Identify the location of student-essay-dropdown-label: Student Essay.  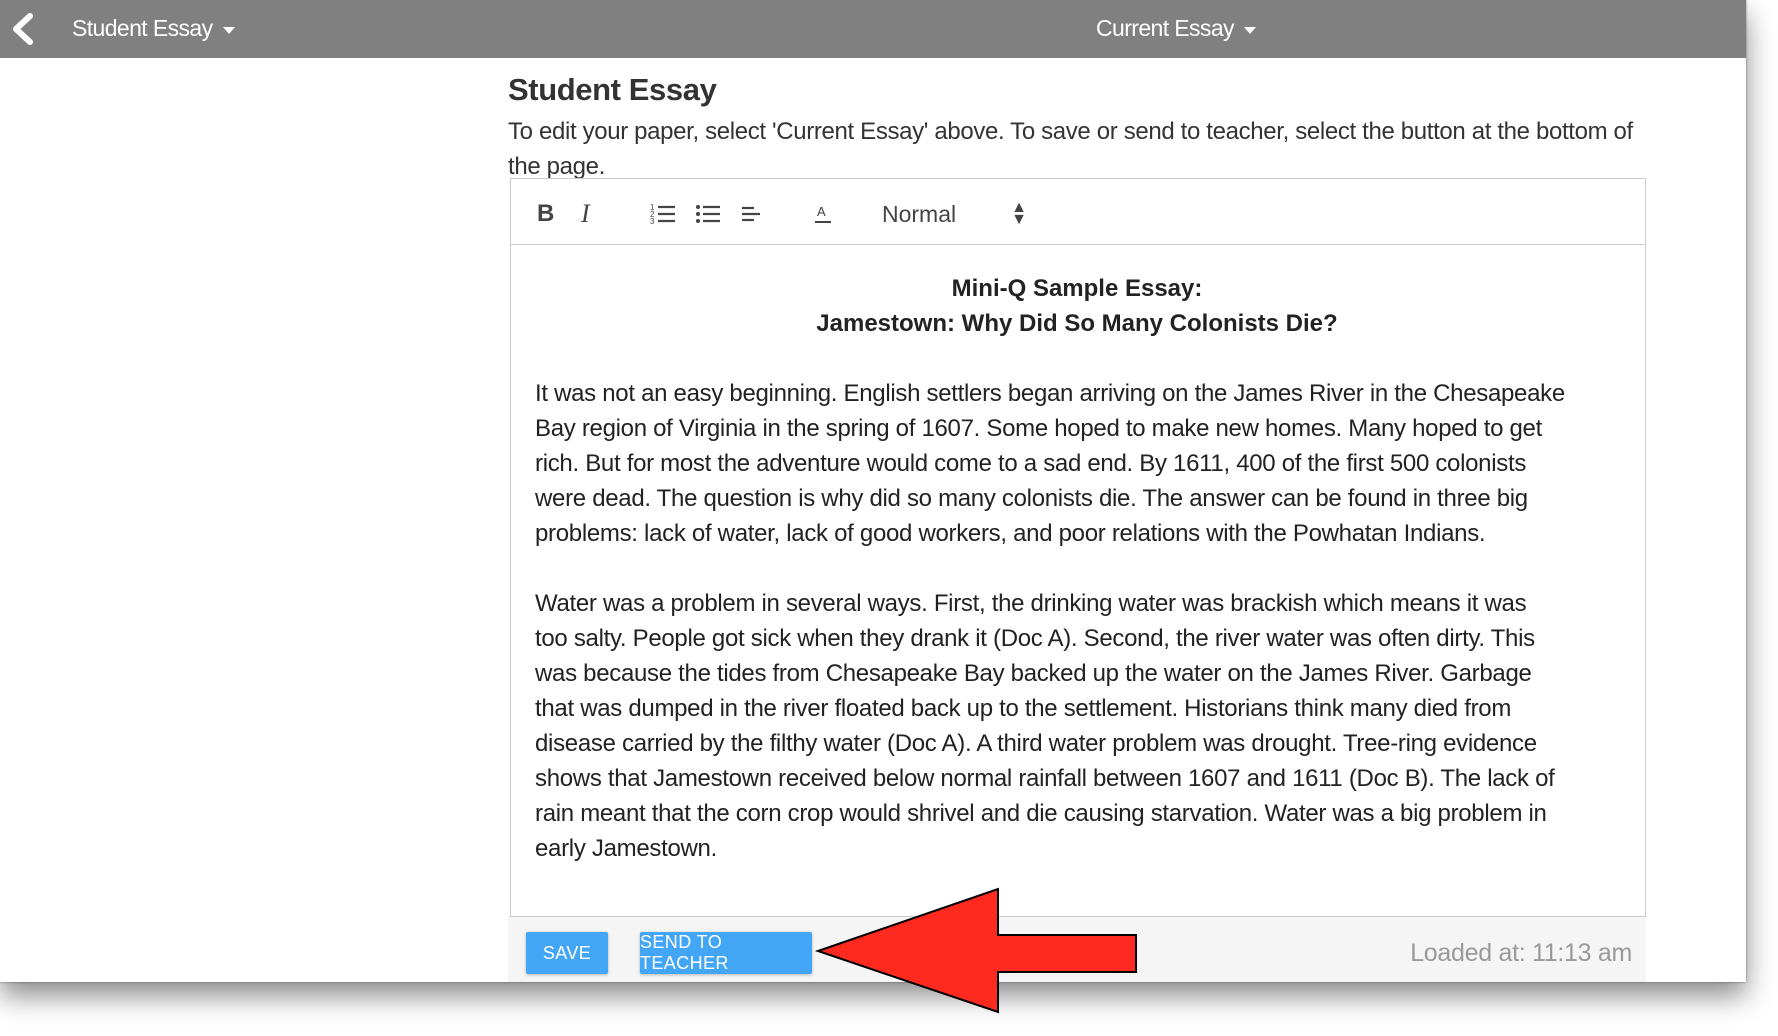
(142, 28).